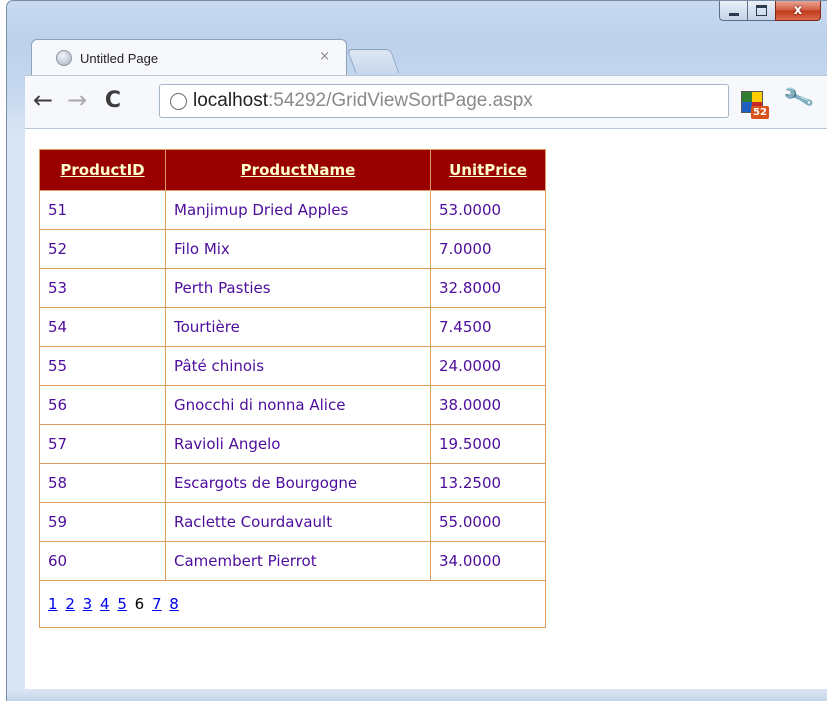 This screenshot has width=827, height=701. I want to click on cell-productname: Ravioli Angelo, so click(298, 444).